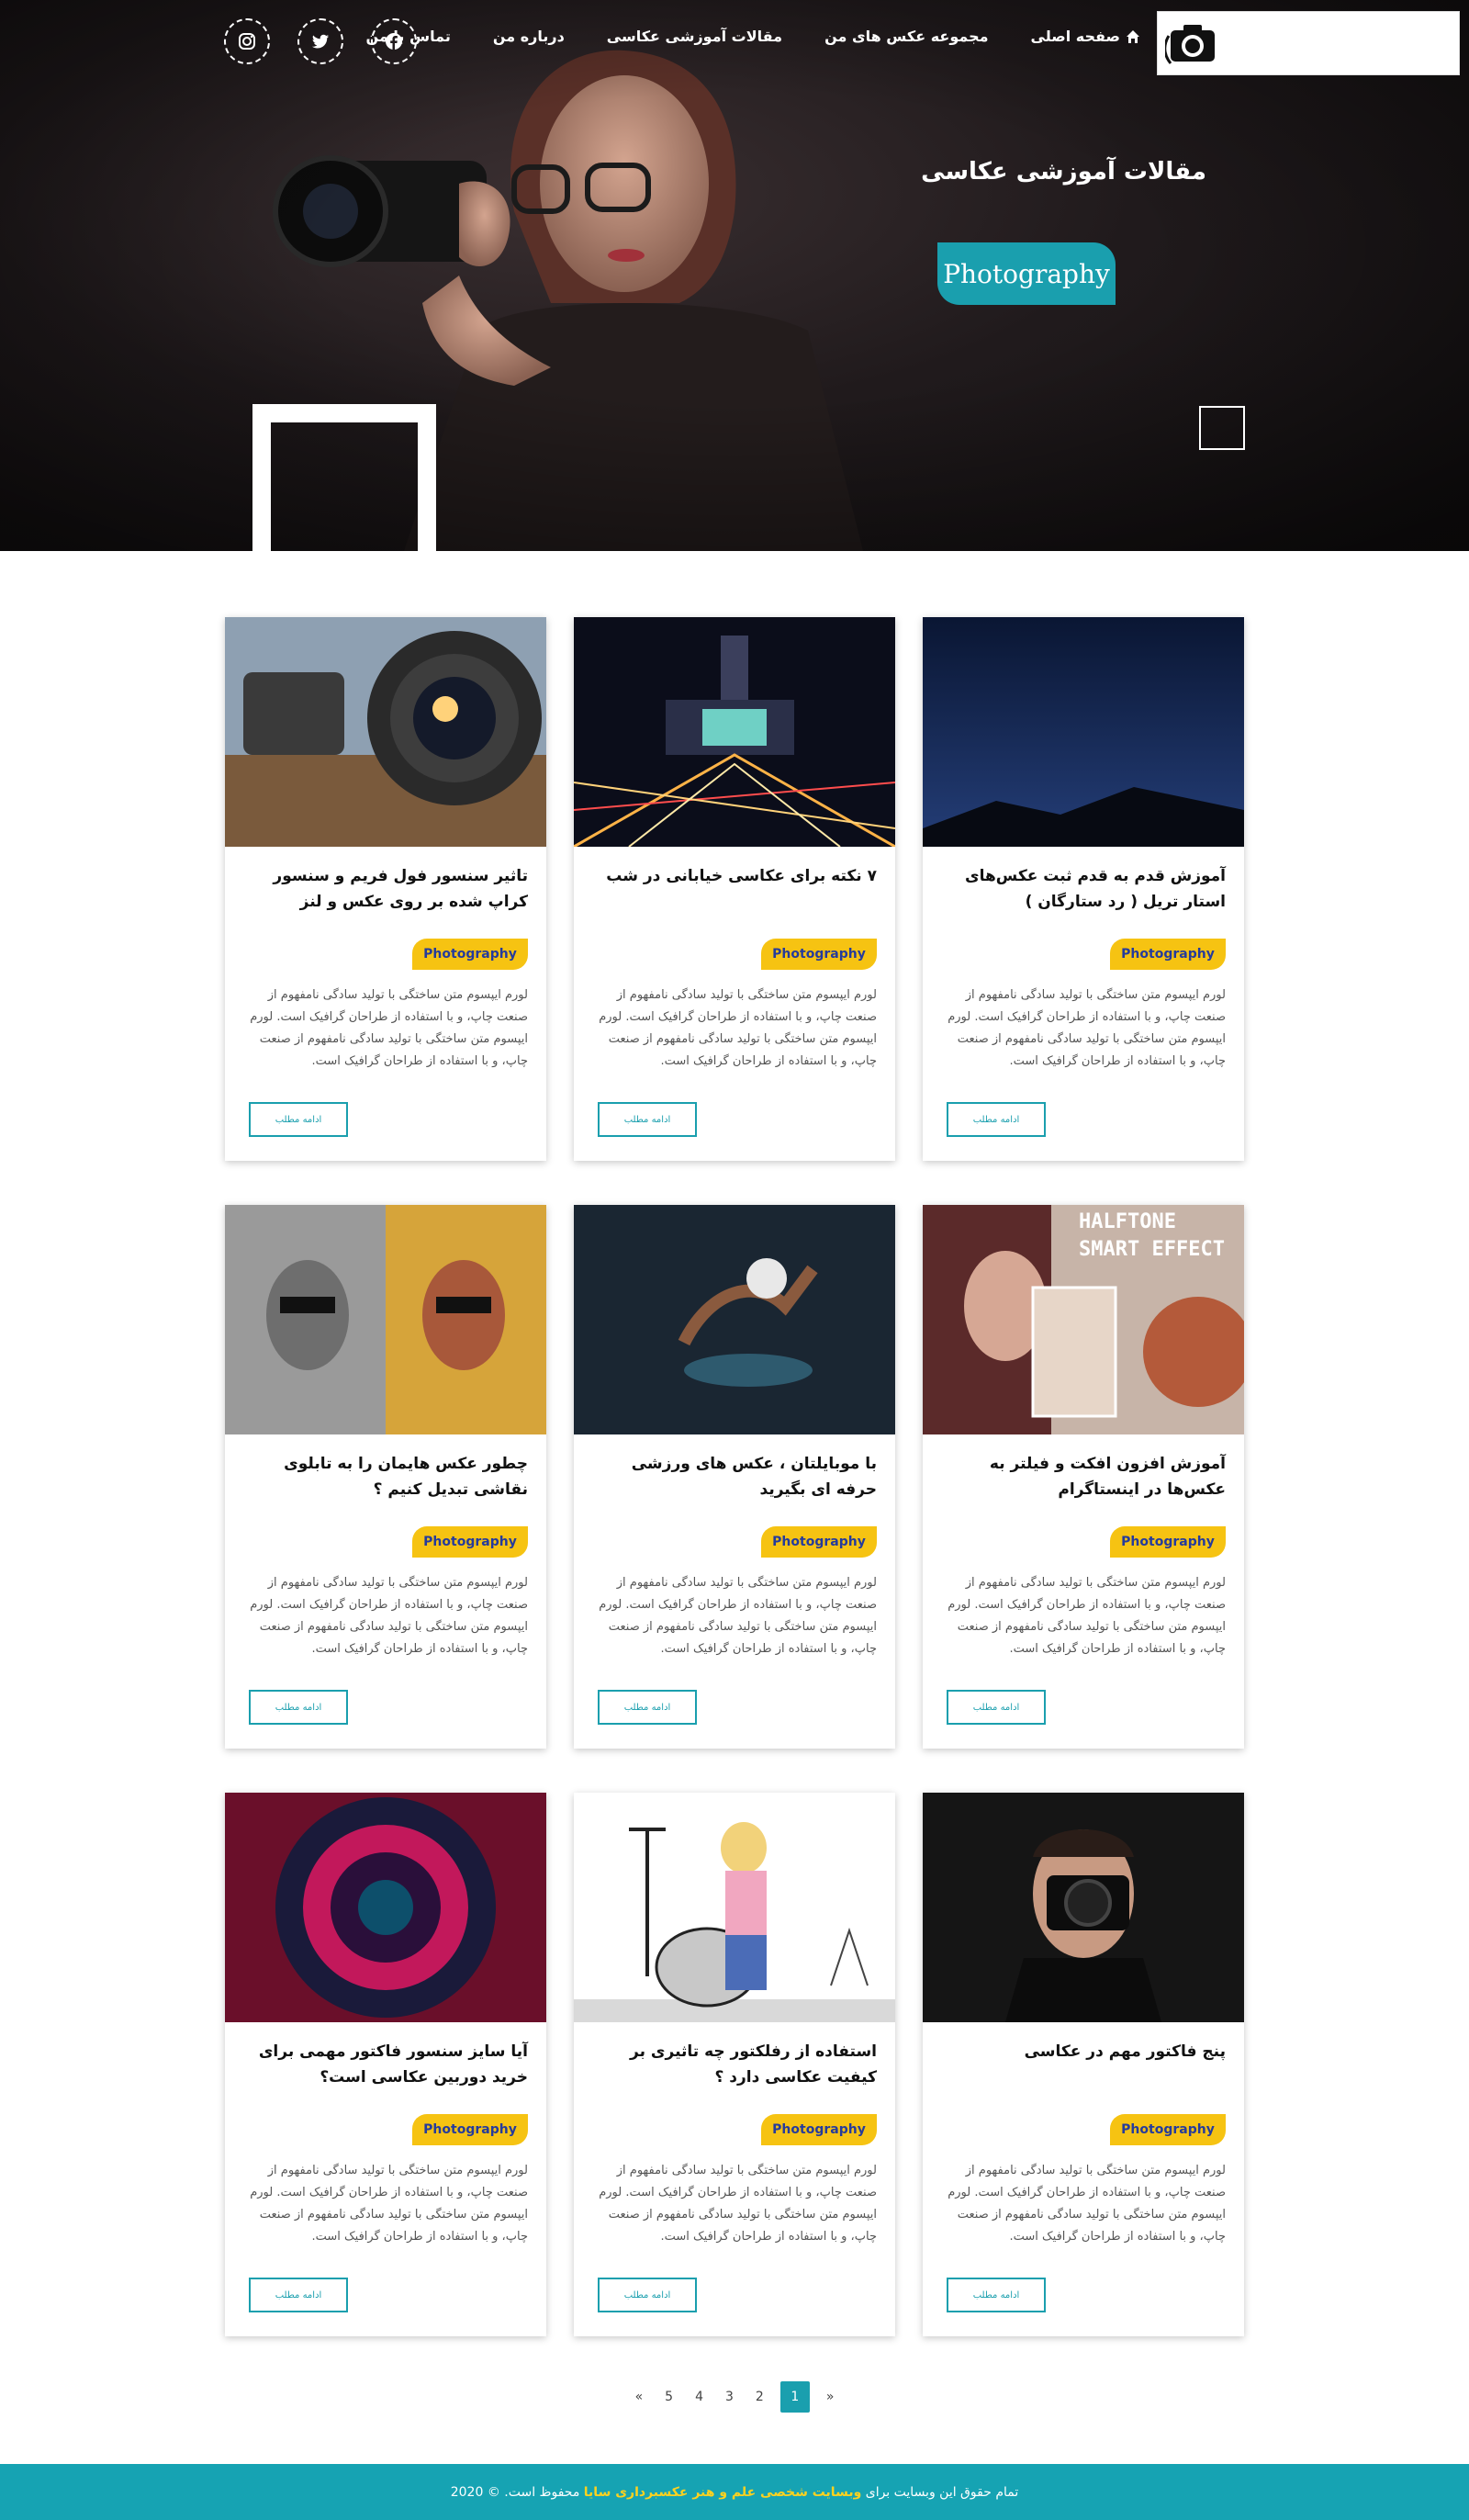 Image resolution: width=1469 pixels, height=2520 pixels. Describe the element at coordinates (1133, 36) in the screenshot. I see `home-icon` at that location.